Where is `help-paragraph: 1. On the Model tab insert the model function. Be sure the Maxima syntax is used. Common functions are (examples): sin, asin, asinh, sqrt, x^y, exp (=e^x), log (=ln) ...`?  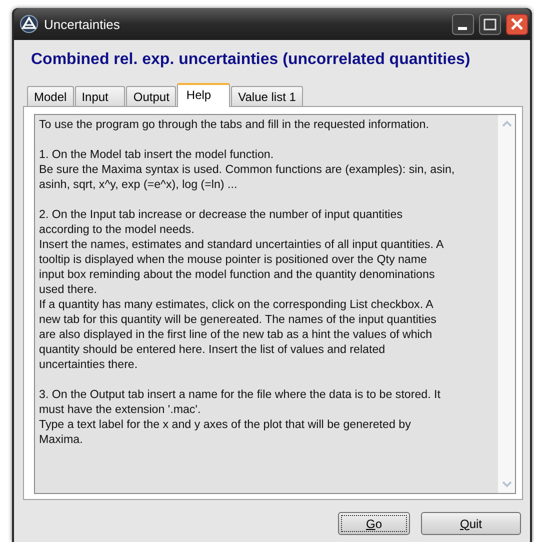
help-paragraph: 1. On the Model tab insert the model function. Be sure the Maxima syntax is used. Common functions are (examples): sin, asin, asinh, sqrt, x^y, exp (=e^x), log (=ln) ... is located at coordinates (247, 169).